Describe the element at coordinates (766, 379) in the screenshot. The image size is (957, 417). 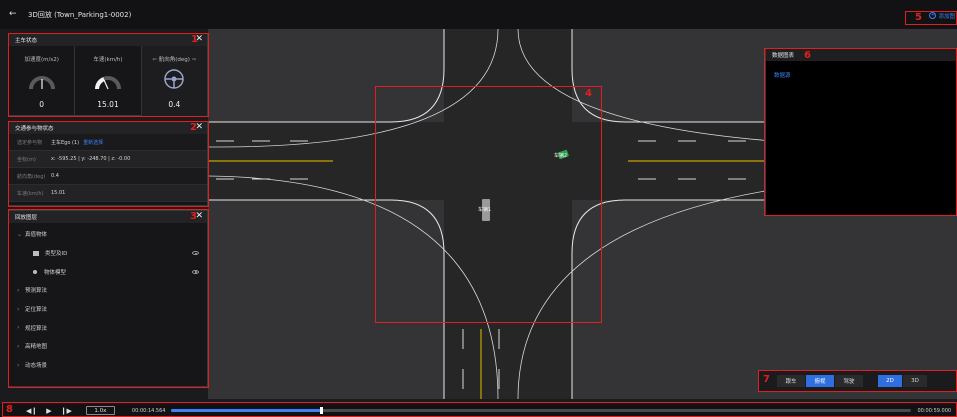
I see `annotation-label: 7` at that location.